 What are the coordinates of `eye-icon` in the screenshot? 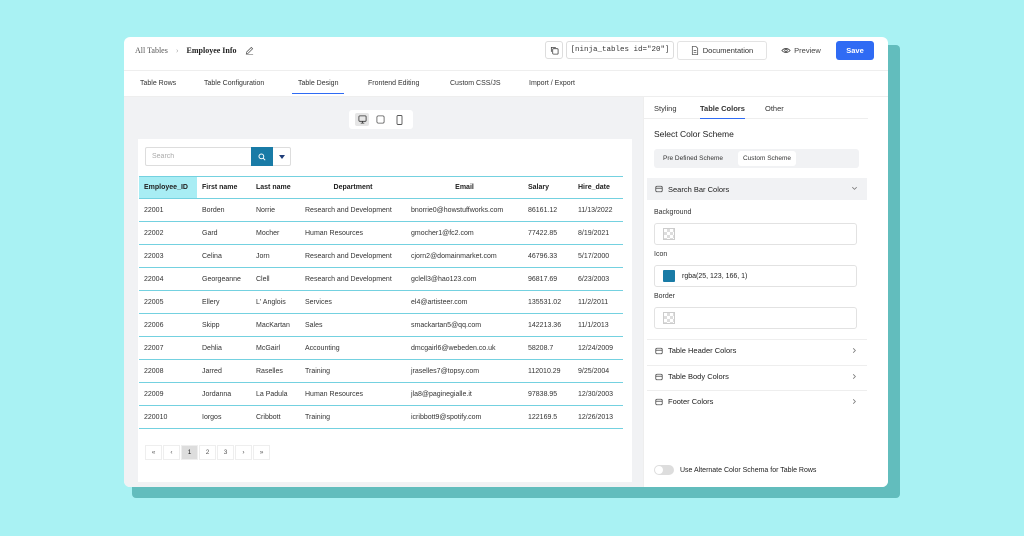 It's located at (786, 50).